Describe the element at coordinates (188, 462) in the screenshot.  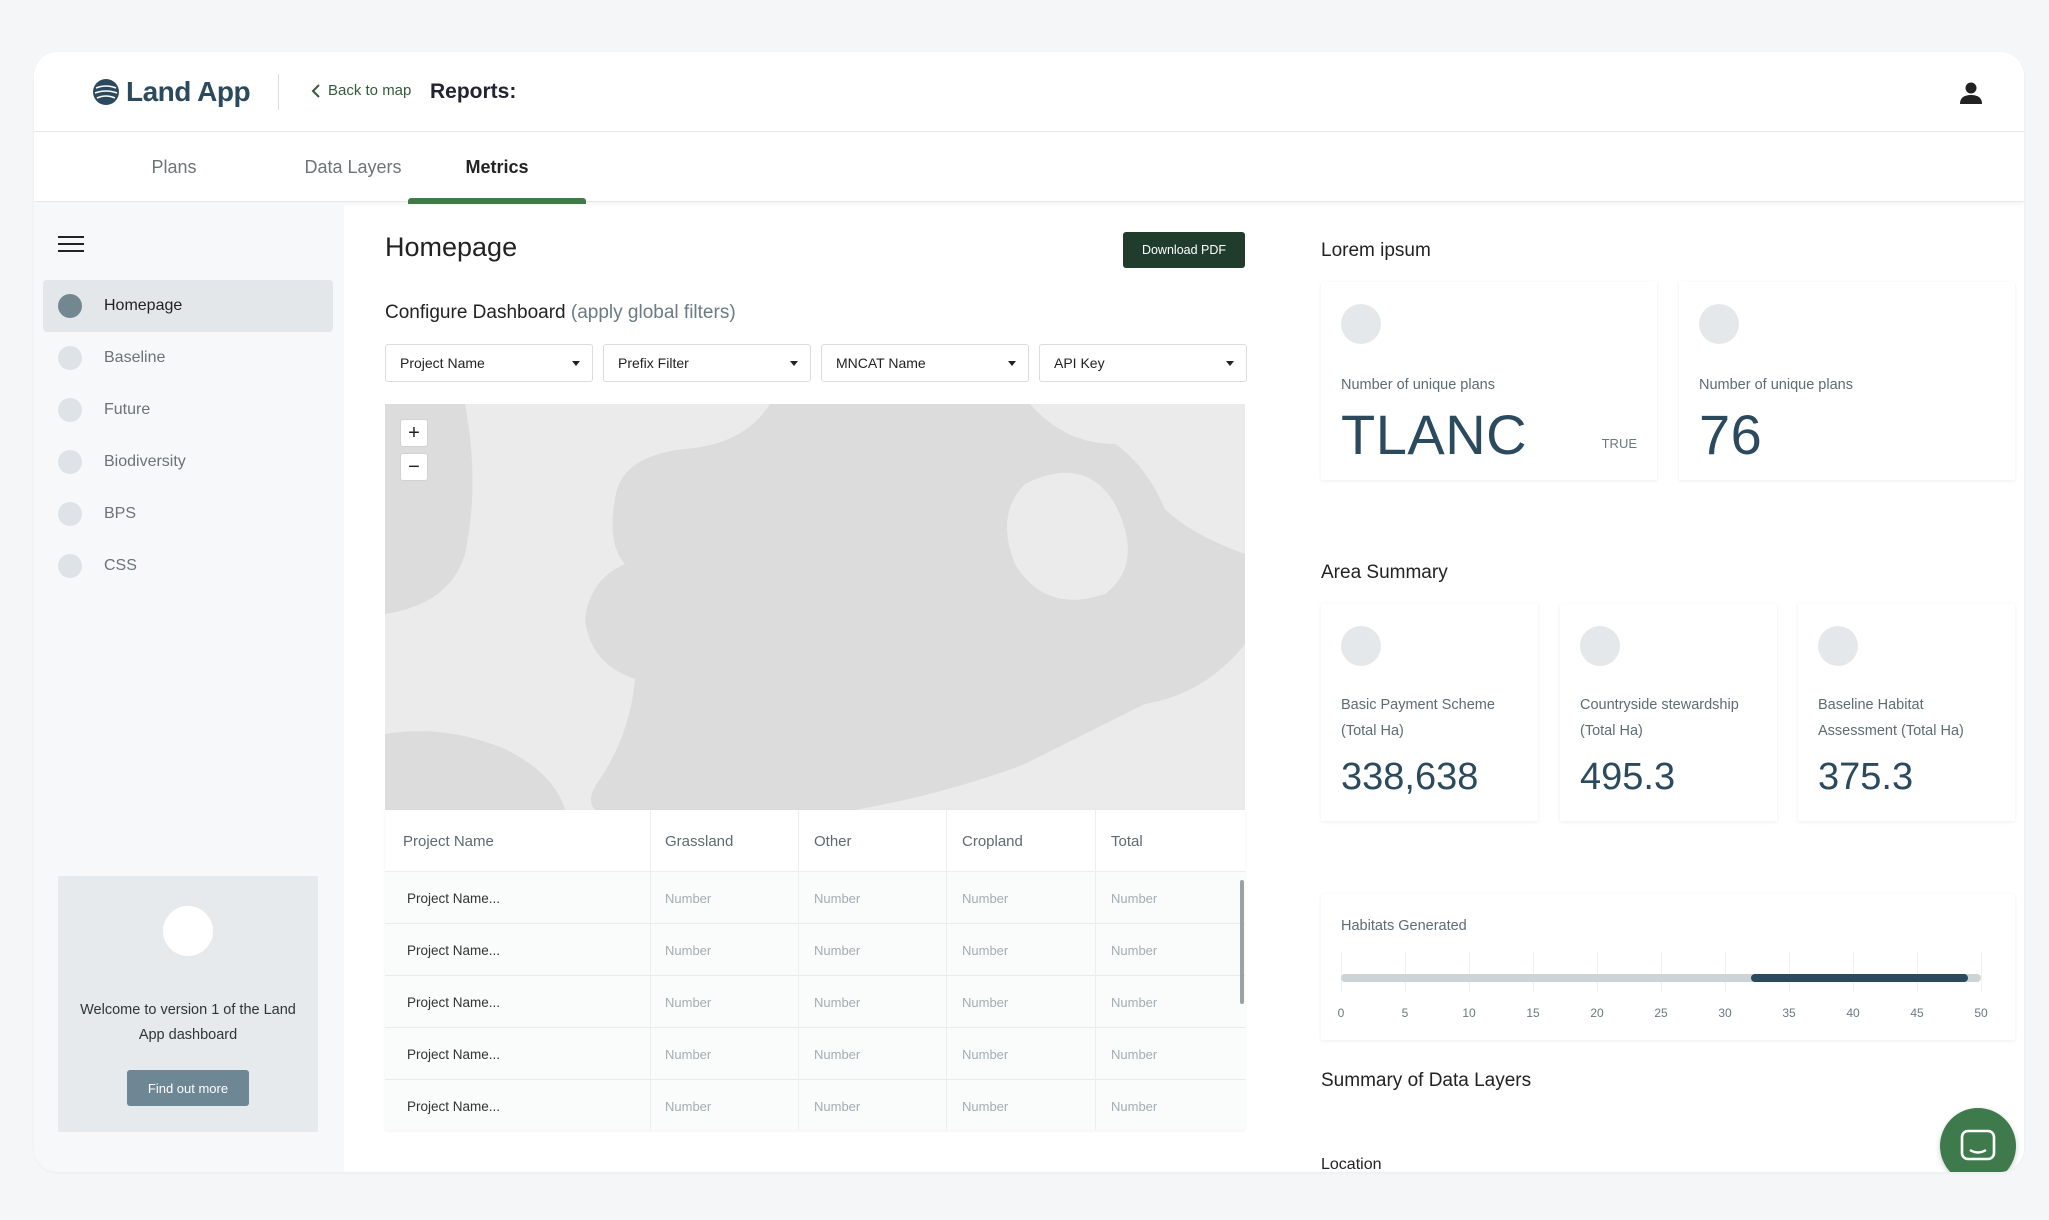
I see `sidebar-item-biodiversity: Biodiversity` at that location.